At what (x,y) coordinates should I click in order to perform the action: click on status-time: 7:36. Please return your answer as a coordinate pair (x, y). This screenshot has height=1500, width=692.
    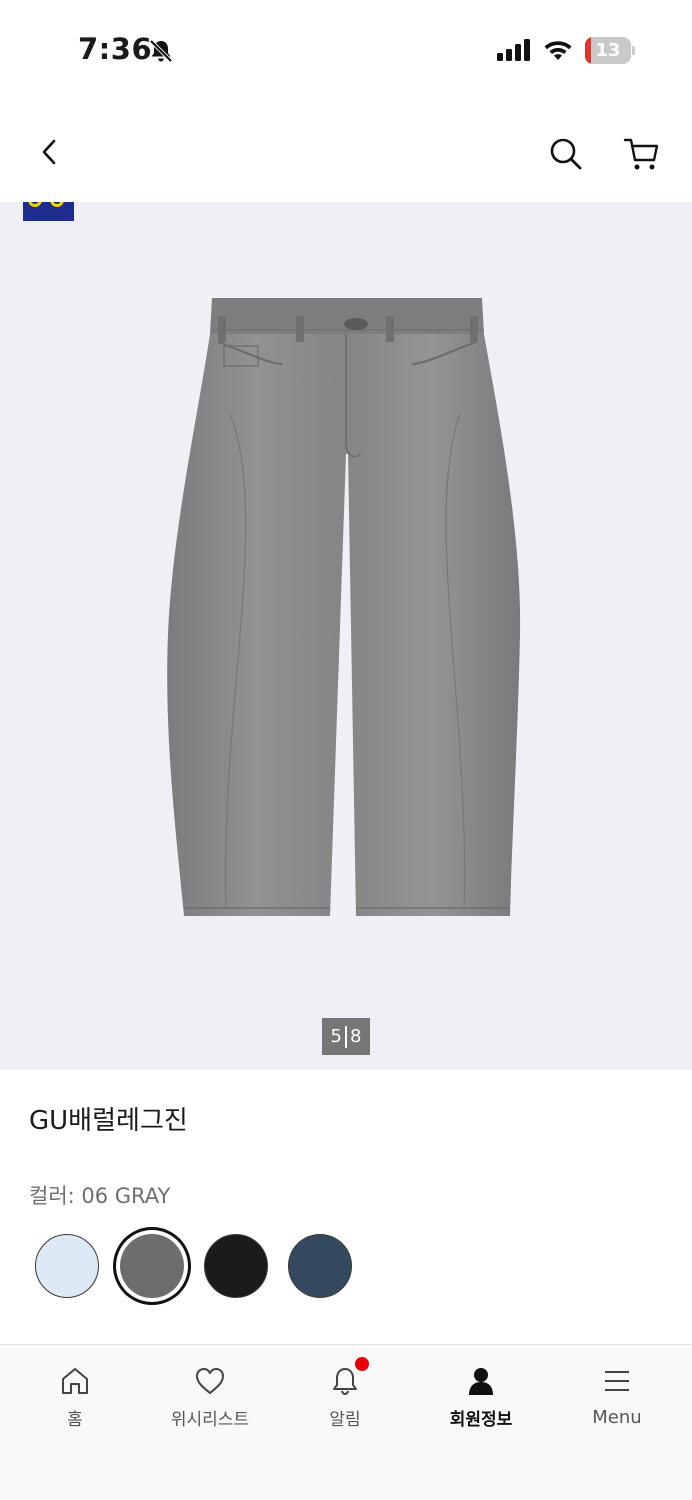
    Looking at the image, I should click on (115, 49).